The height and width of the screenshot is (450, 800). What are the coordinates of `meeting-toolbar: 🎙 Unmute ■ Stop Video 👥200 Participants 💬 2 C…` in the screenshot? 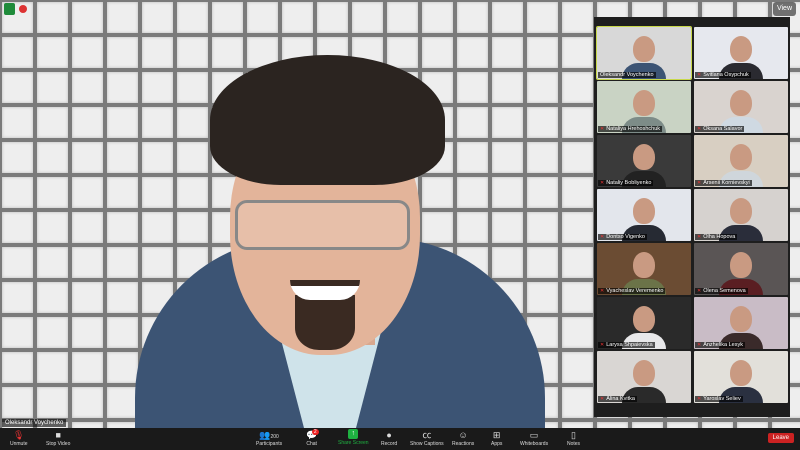 It's located at (400, 439).